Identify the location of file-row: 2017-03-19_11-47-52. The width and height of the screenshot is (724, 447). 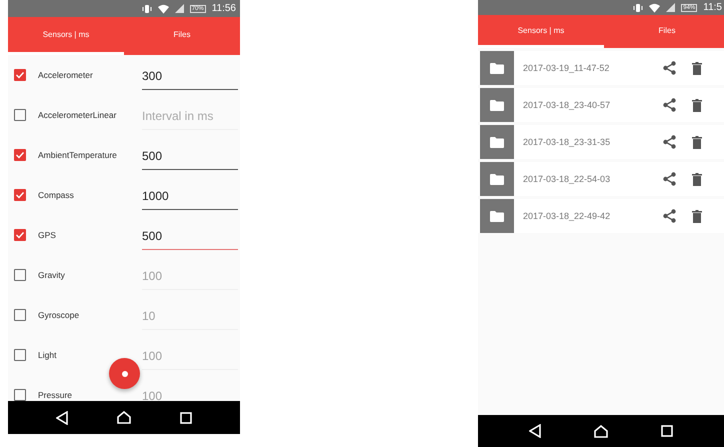
(601, 68).